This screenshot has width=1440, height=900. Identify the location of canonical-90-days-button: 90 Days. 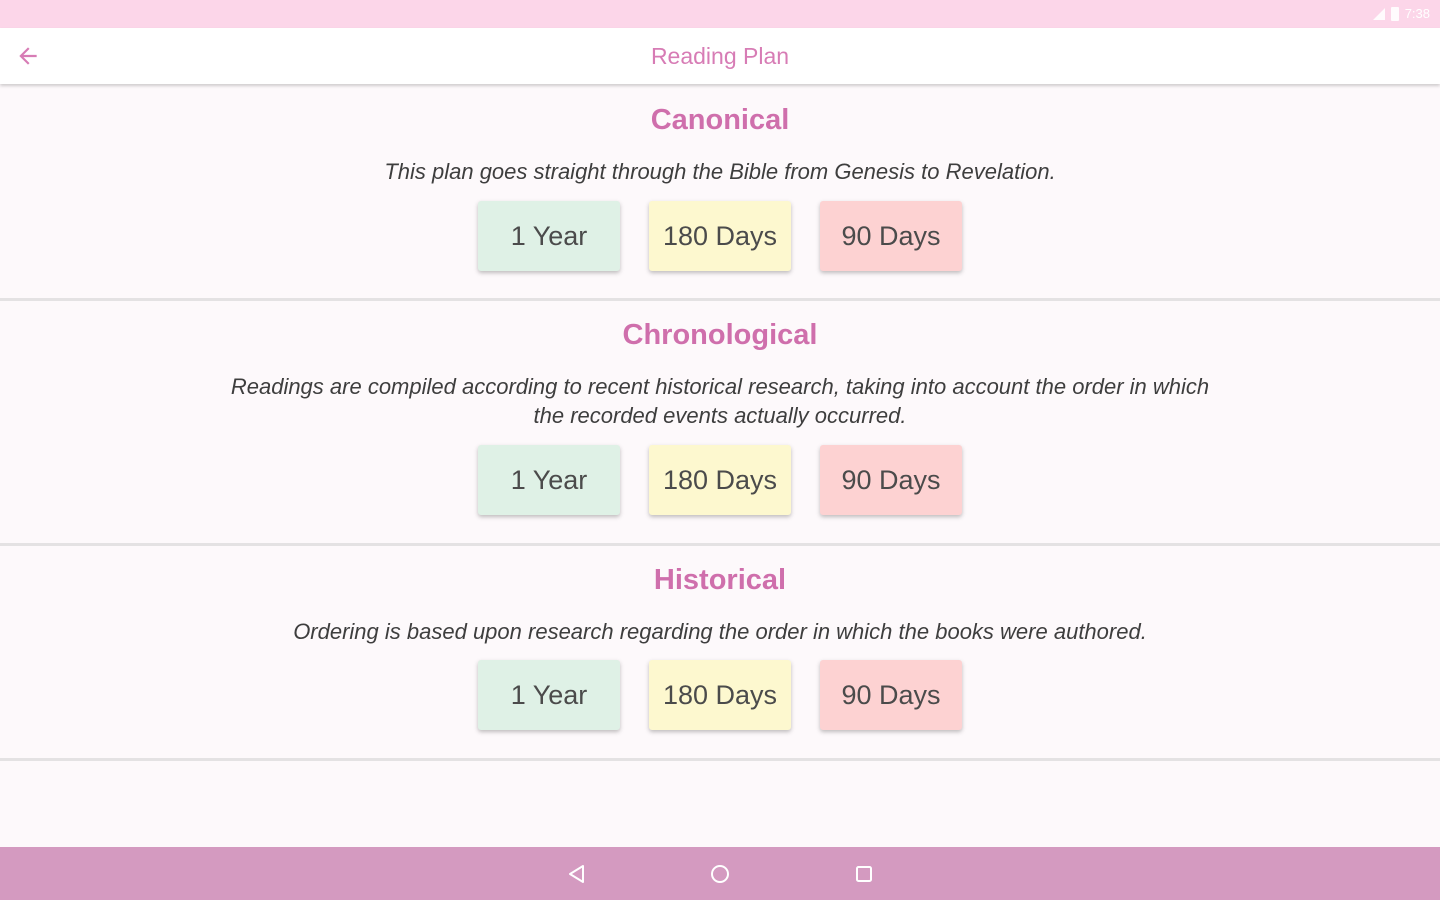
(891, 236).